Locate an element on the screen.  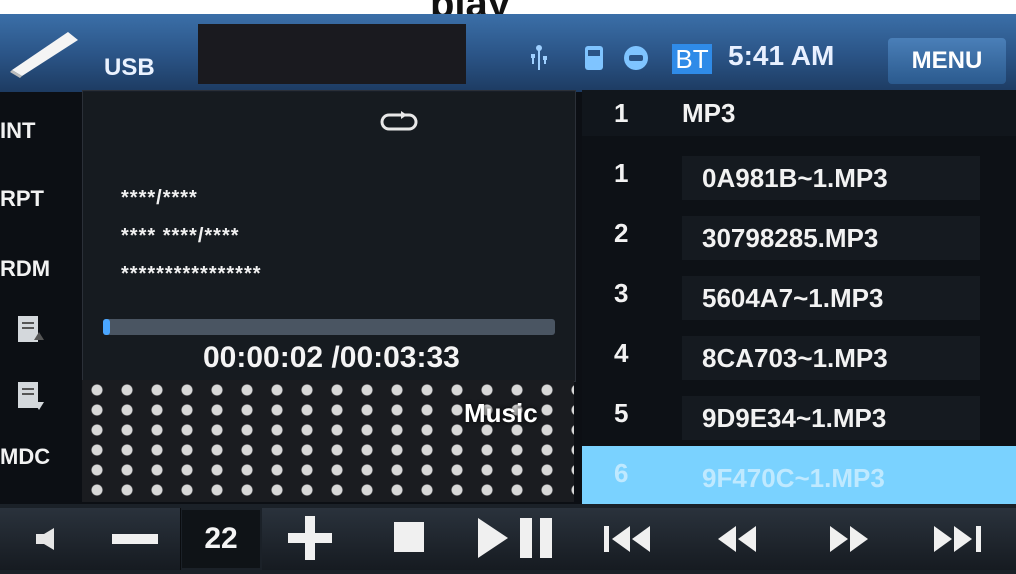
repeat-icon is located at coordinates (399, 121).